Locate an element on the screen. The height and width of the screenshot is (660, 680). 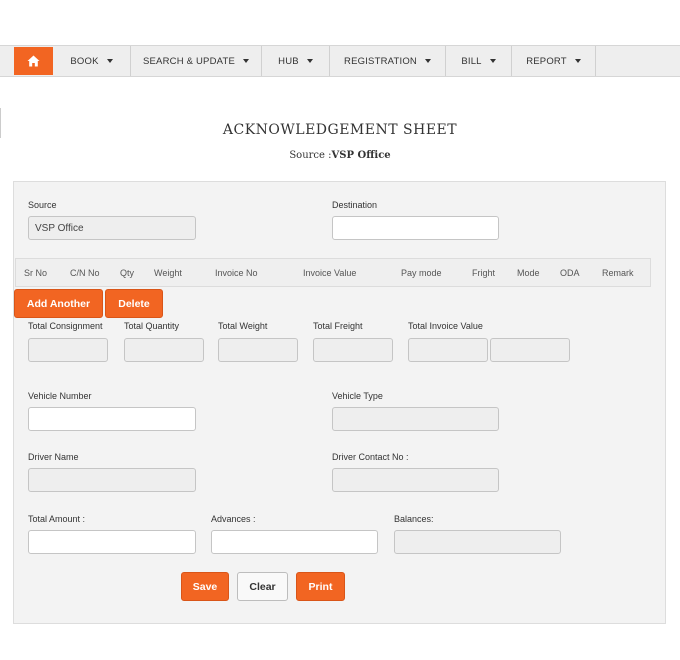
home-icon is located at coordinates (33, 61).